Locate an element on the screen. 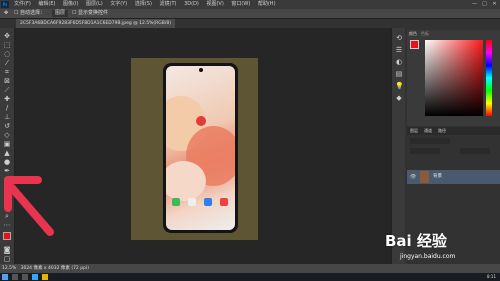 The image size is (500, 281). maximize-button: □ is located at coordinates (484, 4).